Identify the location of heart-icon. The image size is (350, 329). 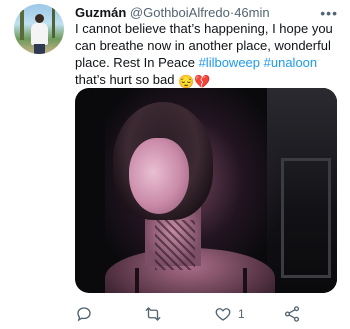
(223, 314).